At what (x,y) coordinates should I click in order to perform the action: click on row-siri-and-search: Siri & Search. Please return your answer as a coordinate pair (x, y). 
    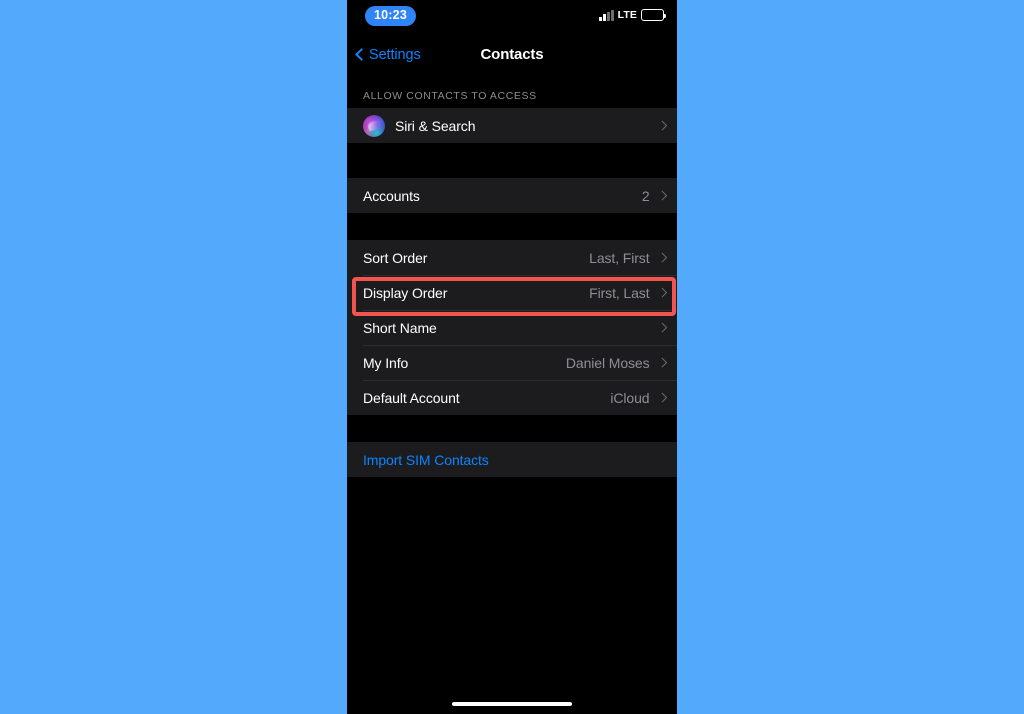
    Looking at the image, I should click on (512, 125).